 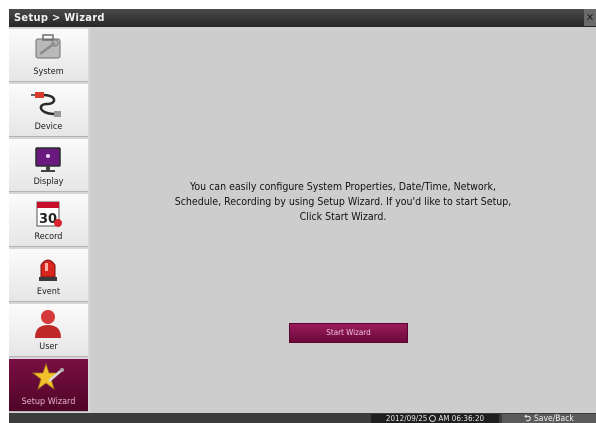 What do you see at coordinates (406, 418) in the screenshot?
I see `date-text: 2012/09/25` at bounding box center [406, 418].